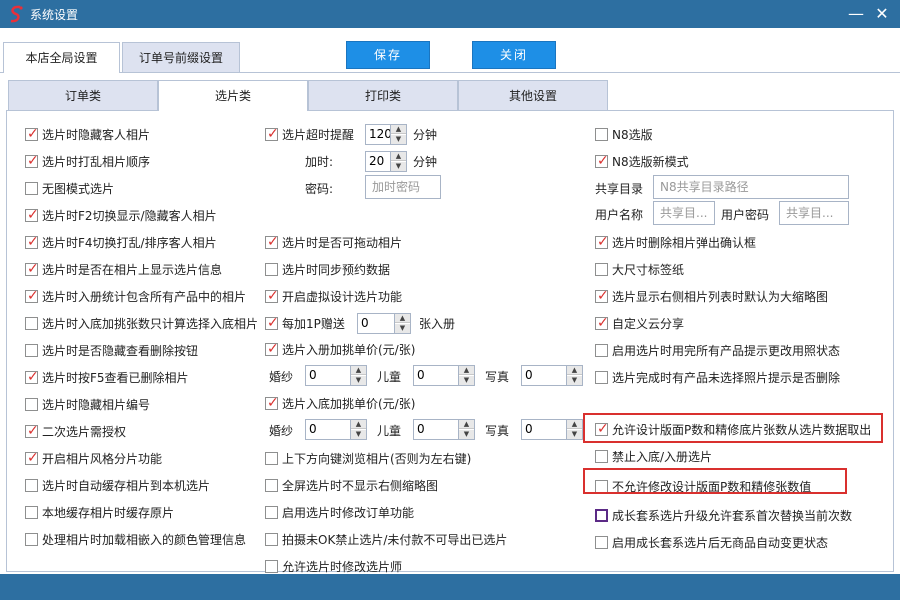 This screenshot has width=900, height=600. What do you see at coordinates (552, 429) in the screenshot?
I see `base-portrait-stepper: 0 ▲ ▼` at bounding box center [552, 429].